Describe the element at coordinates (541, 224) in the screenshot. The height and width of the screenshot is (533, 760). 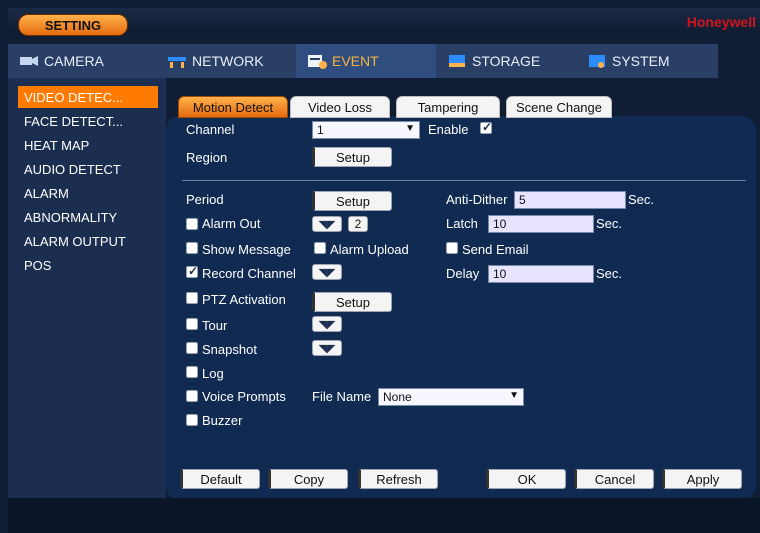
I see `latch-input: 10` at that location.